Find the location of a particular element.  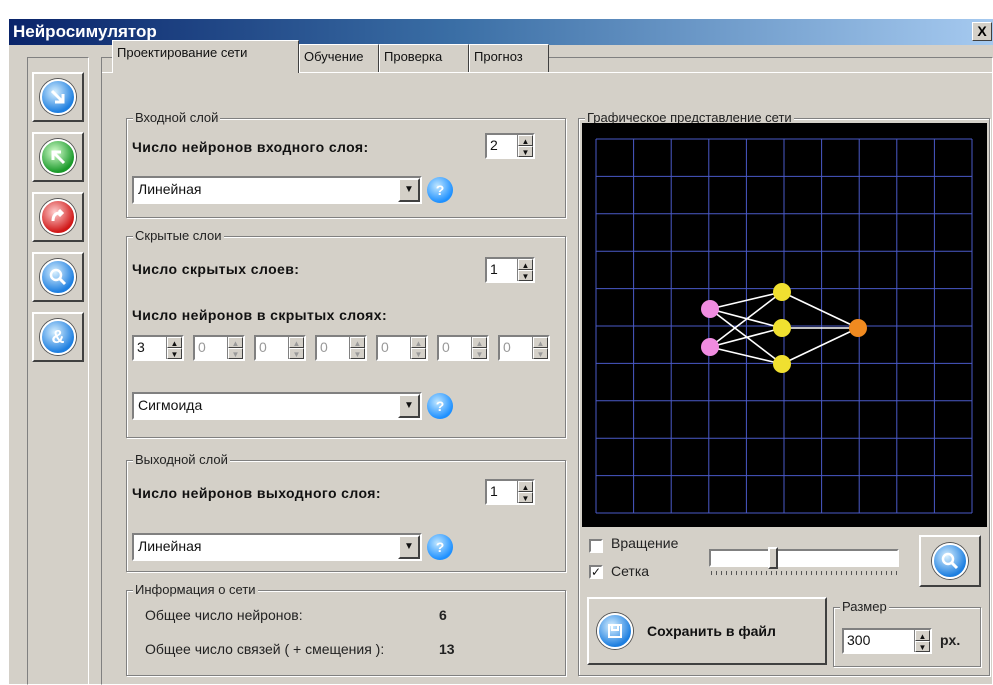

hidden-layers-label: Скрытые слои is located at coordinates (178, 235).